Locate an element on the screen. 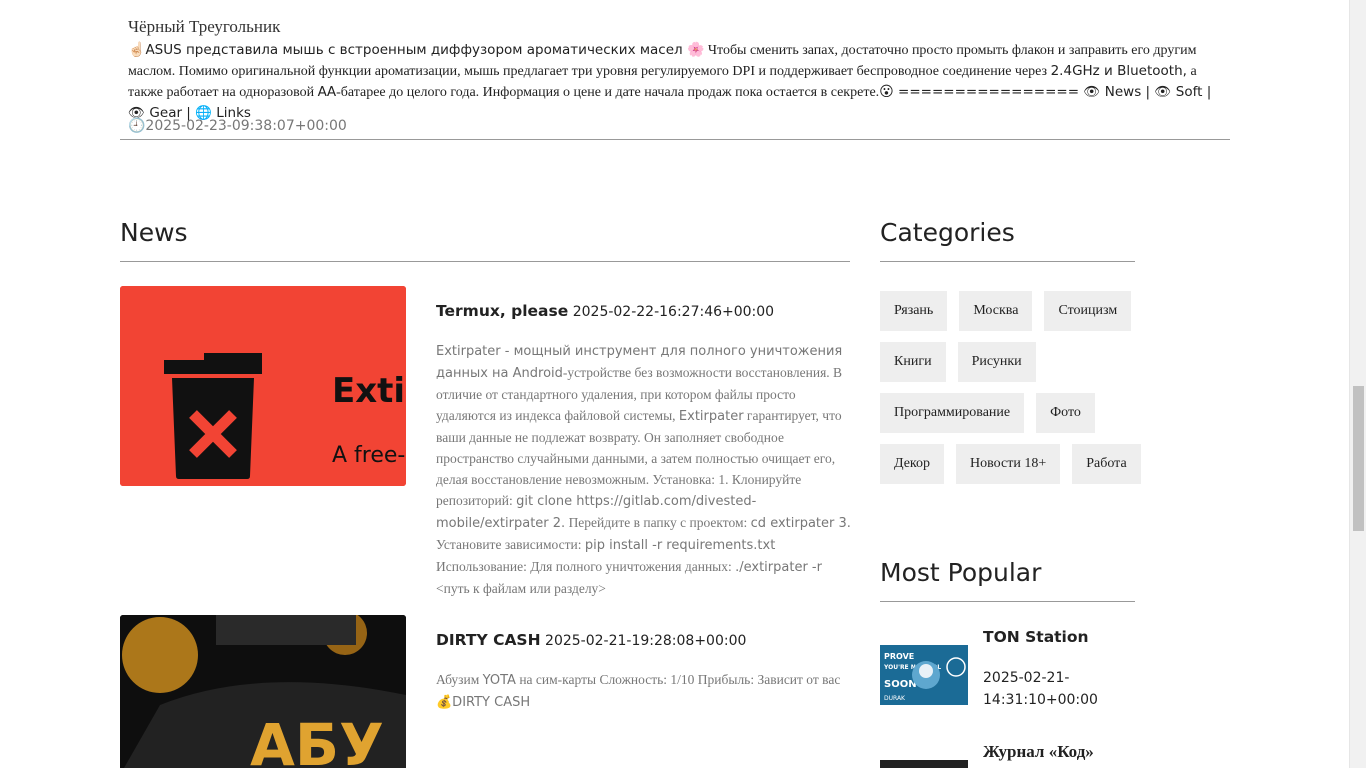  news-item-header: DIRTY CASH 2025-02-21-19:28:08+00:00 is located at coordinates (591, 640).